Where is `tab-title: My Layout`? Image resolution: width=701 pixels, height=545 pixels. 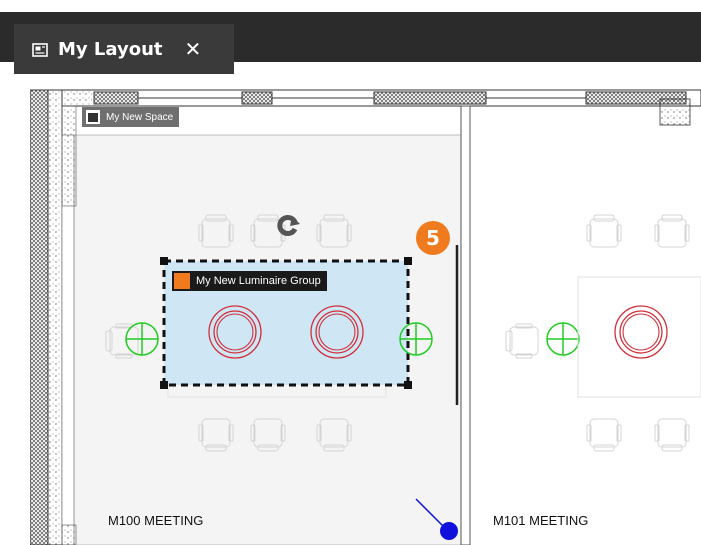 tab-title: My Layout is located at coordinates (110, 49).